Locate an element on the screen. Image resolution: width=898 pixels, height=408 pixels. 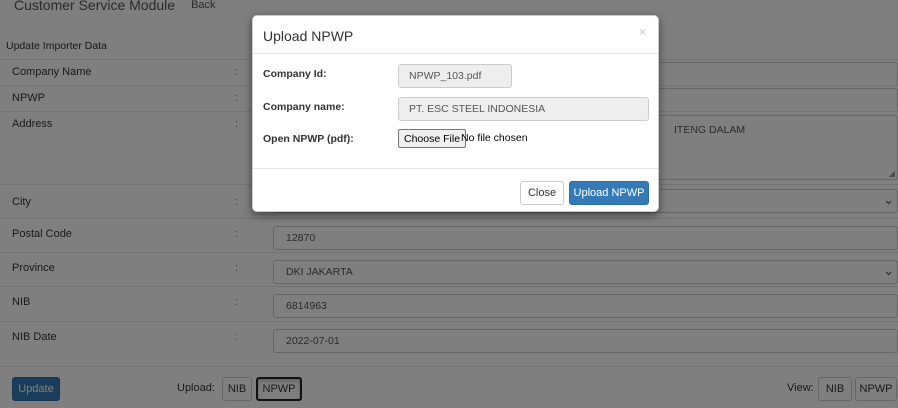
company-id-label: Company Id: is located at coordinates (295, 74).